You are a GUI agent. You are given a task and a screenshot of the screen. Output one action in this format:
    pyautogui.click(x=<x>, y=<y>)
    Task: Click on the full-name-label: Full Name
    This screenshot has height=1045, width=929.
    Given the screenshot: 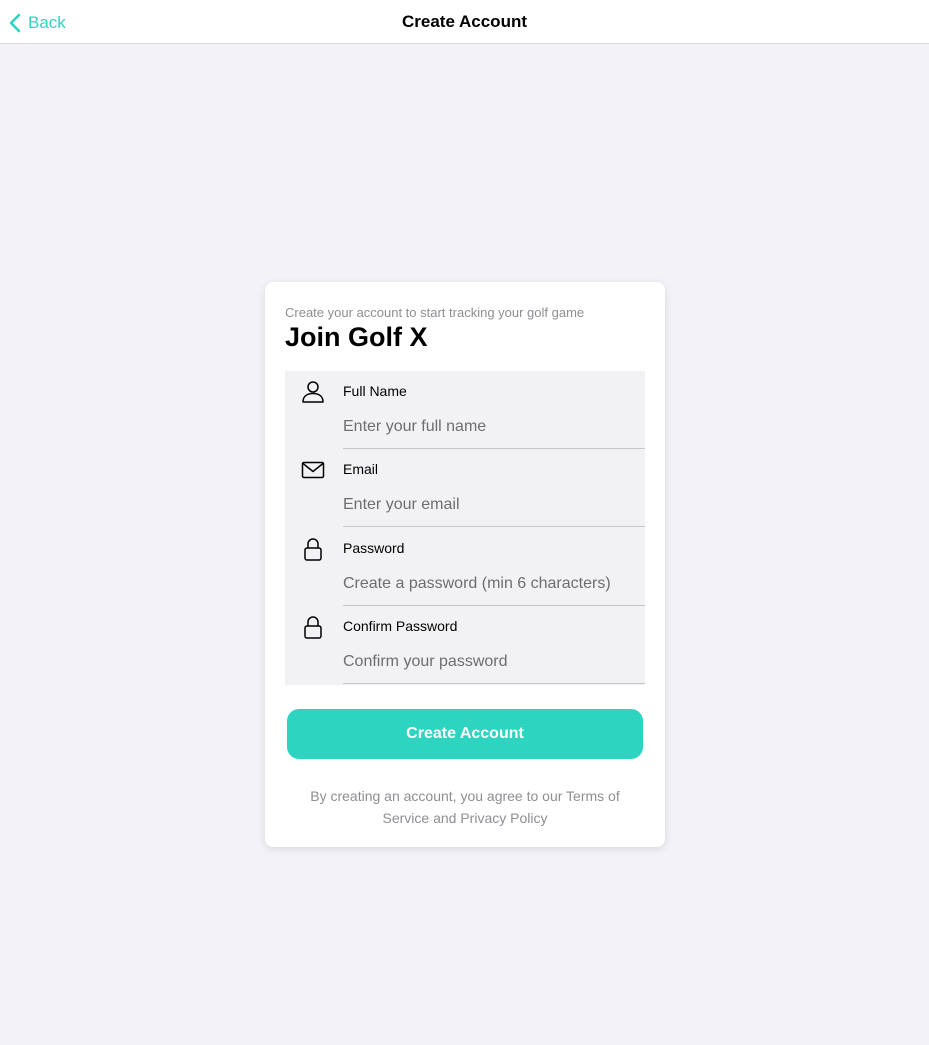 What is the action you would take?
    pyautogui.click(x=375, y=391)
    